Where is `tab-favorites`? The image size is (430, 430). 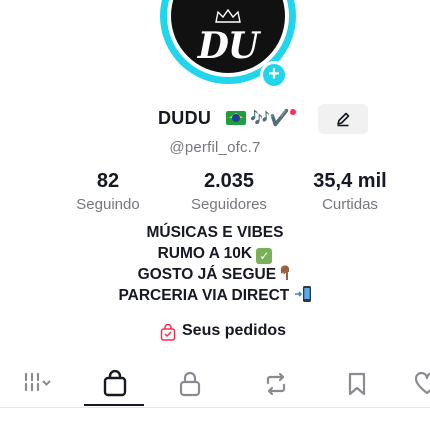 tab-favorites is located at coordinates (356, 385).